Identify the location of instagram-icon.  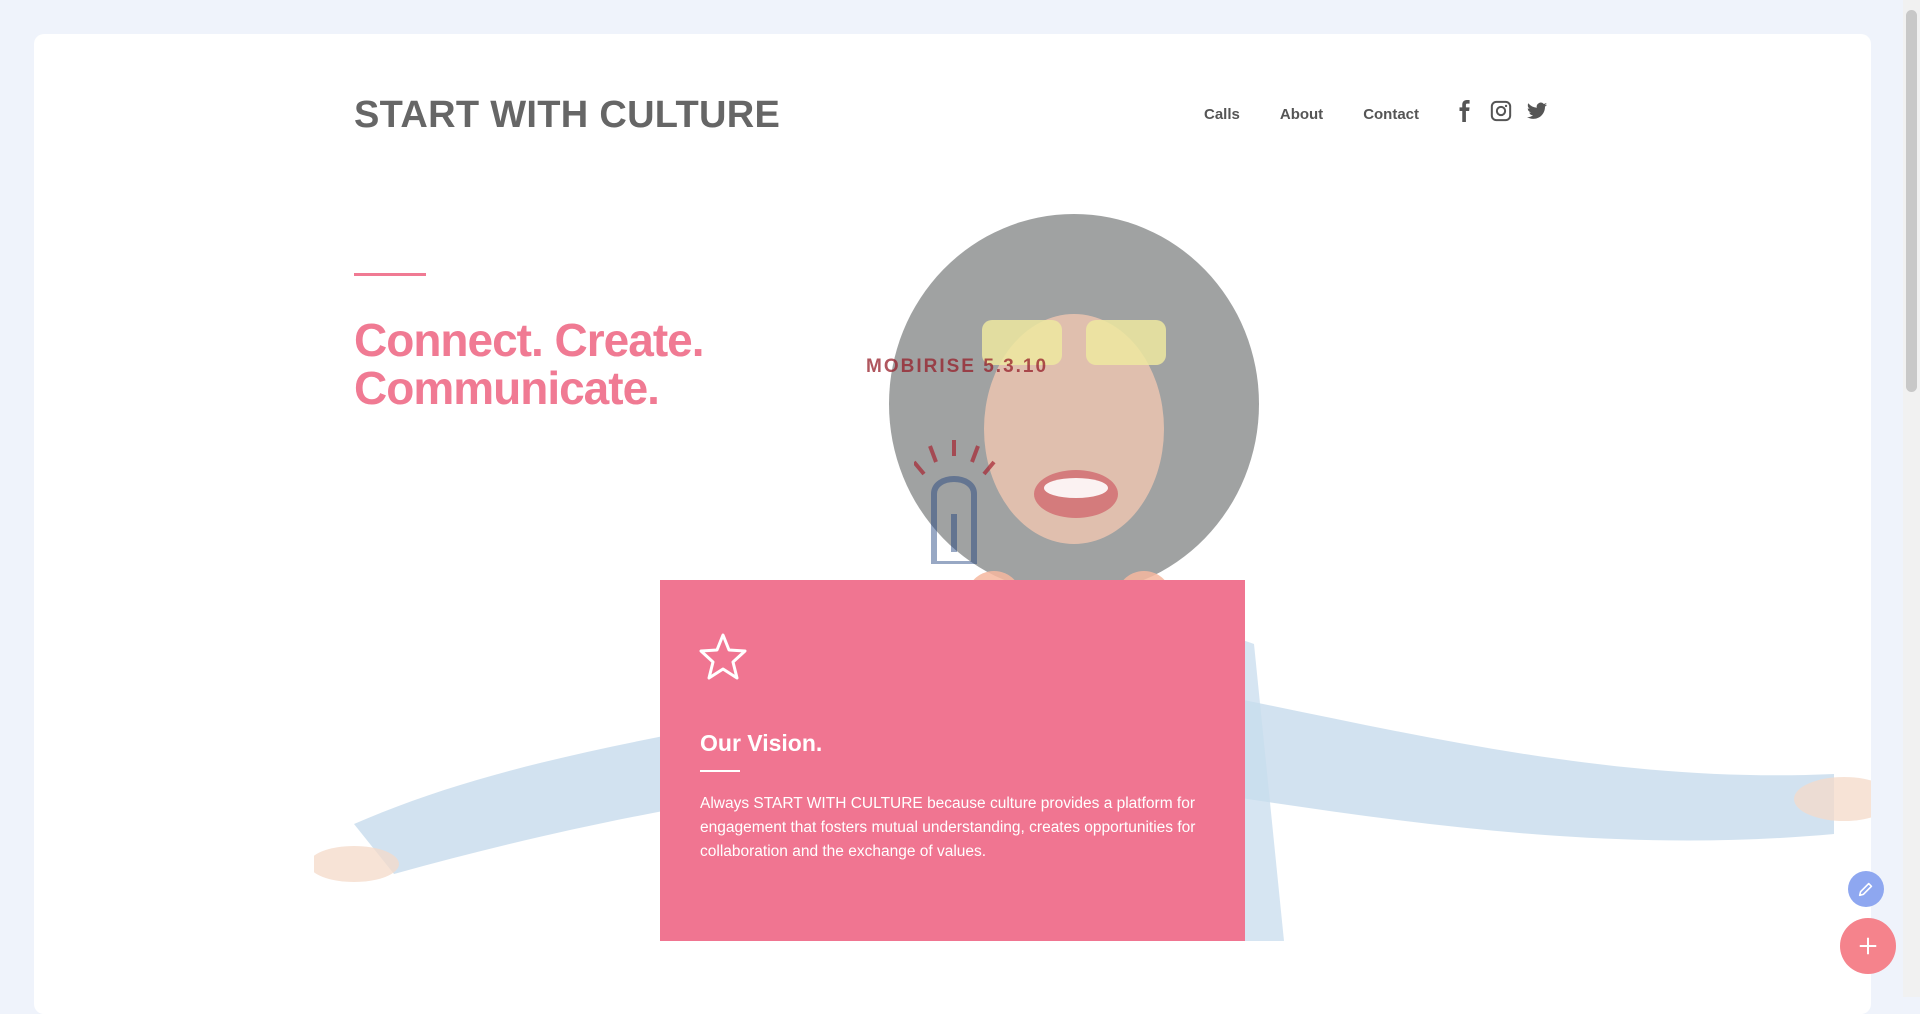
(1501, 111).